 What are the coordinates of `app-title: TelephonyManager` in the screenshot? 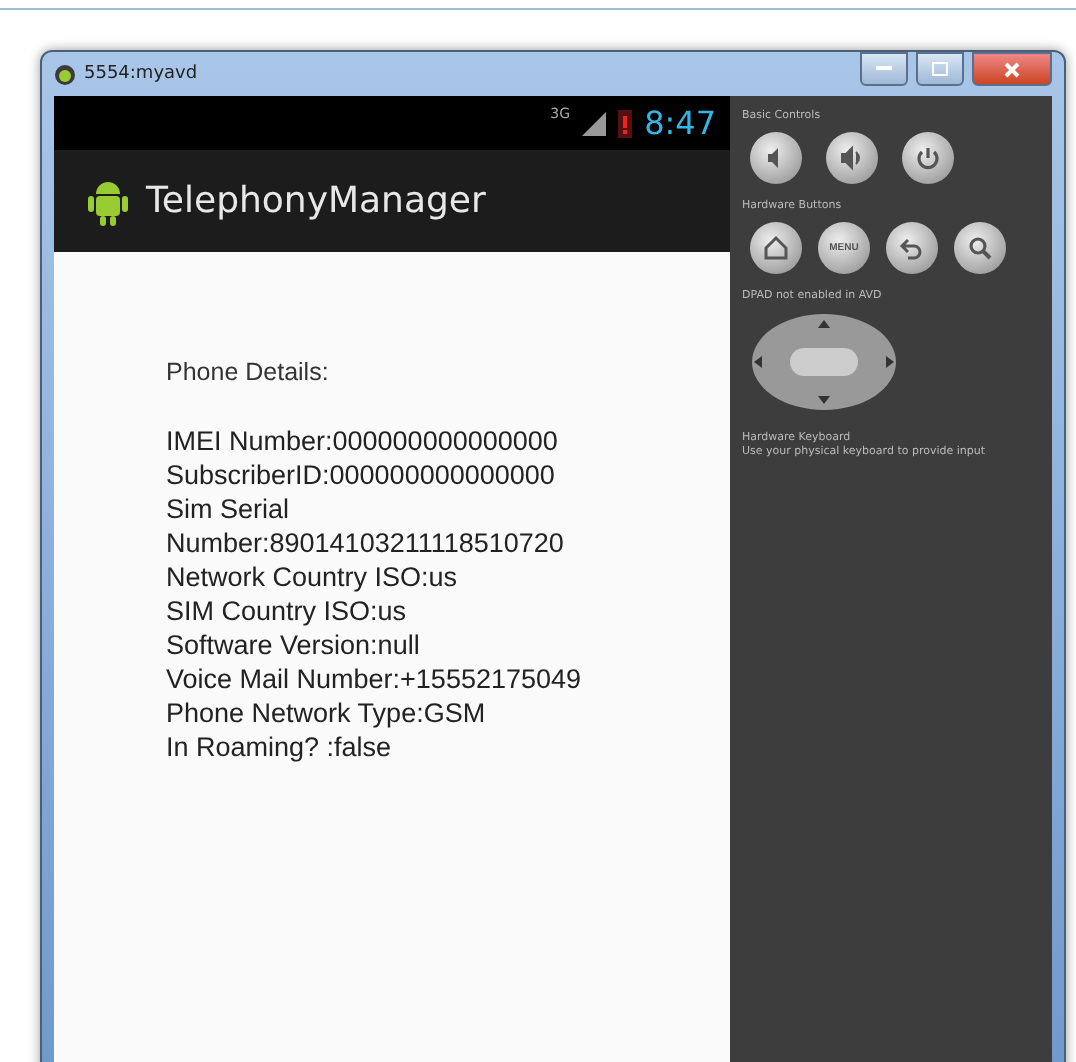 It's located at (316, 201).